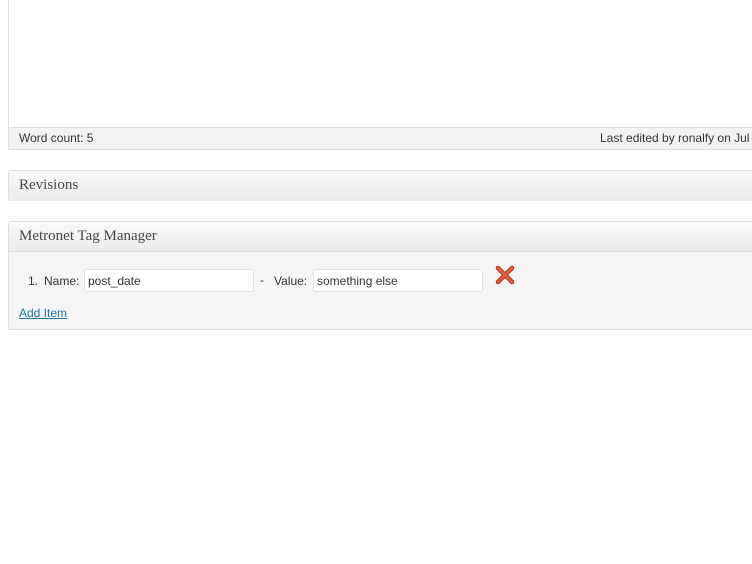 The image size is (752, 564). Describe the element at coordinates (309, 272) in the screenshot. I see `tag-item-row: 1. Name: - Value:` at that location.